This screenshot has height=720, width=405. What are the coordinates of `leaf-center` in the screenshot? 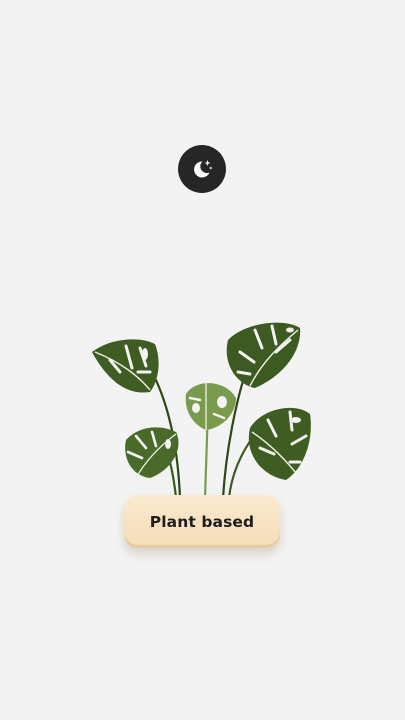 It's located at (210, 406).